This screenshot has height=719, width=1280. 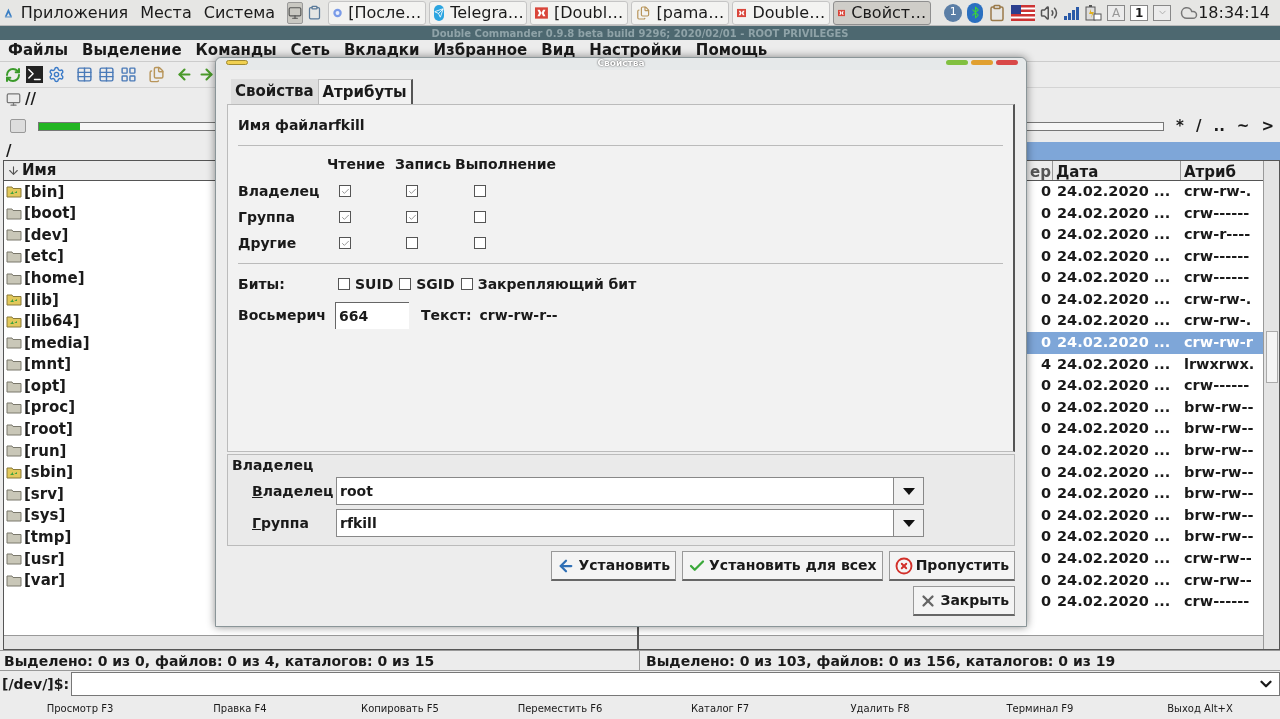 What do you see at coordinates (630, 491) in the screenshot?
I see `dropdown-field: root` at bounding box center [630, 491].